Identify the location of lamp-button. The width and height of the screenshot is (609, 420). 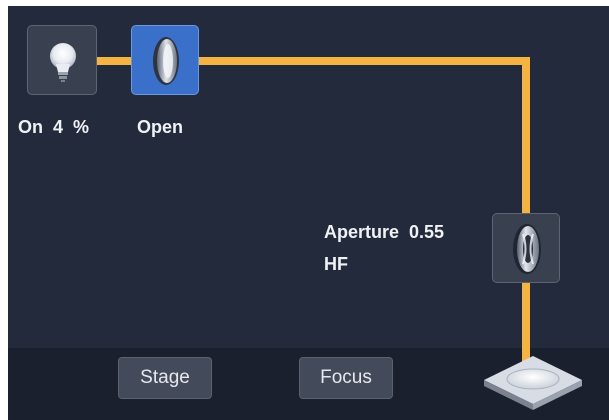
(62, 60).